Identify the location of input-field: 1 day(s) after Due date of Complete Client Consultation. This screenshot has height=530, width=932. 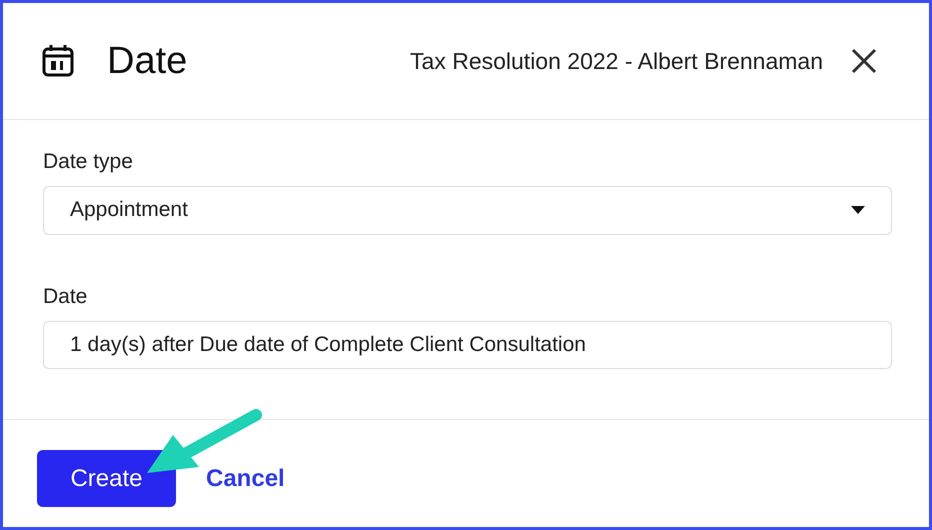
(467, 344).